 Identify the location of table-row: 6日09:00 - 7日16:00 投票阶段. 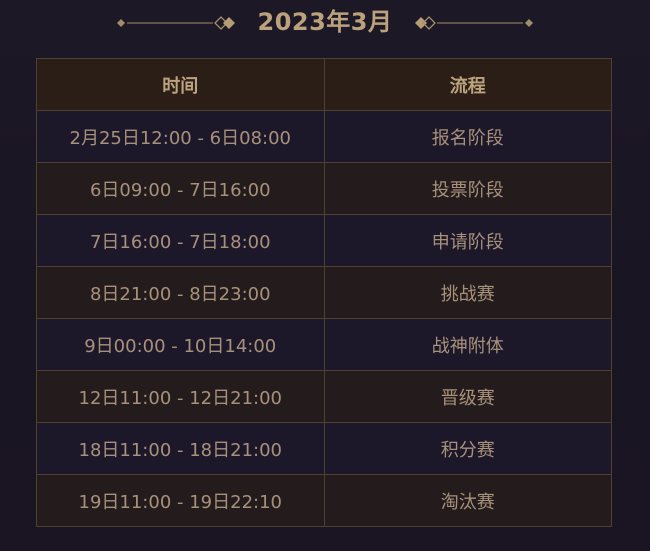
(324, 188).